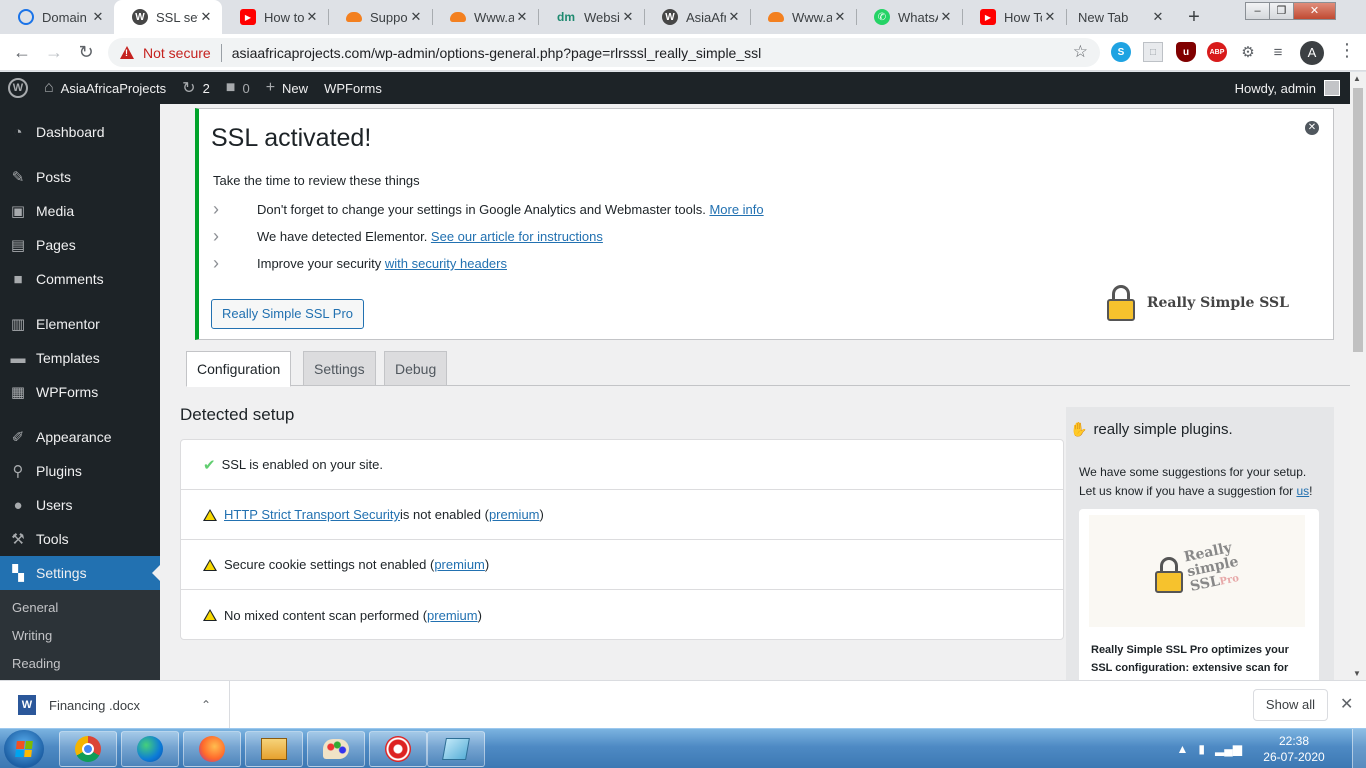 This screenshot has height=768, width=1366. Describe the element at coordinates (80, 392) in the screenshot. I see `sidebar-item-wpforms: ▦ WPForms` at that location.